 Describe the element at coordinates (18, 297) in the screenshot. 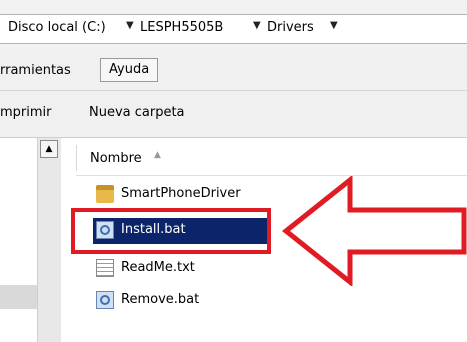

I see `navigation-selected-item` at that location.